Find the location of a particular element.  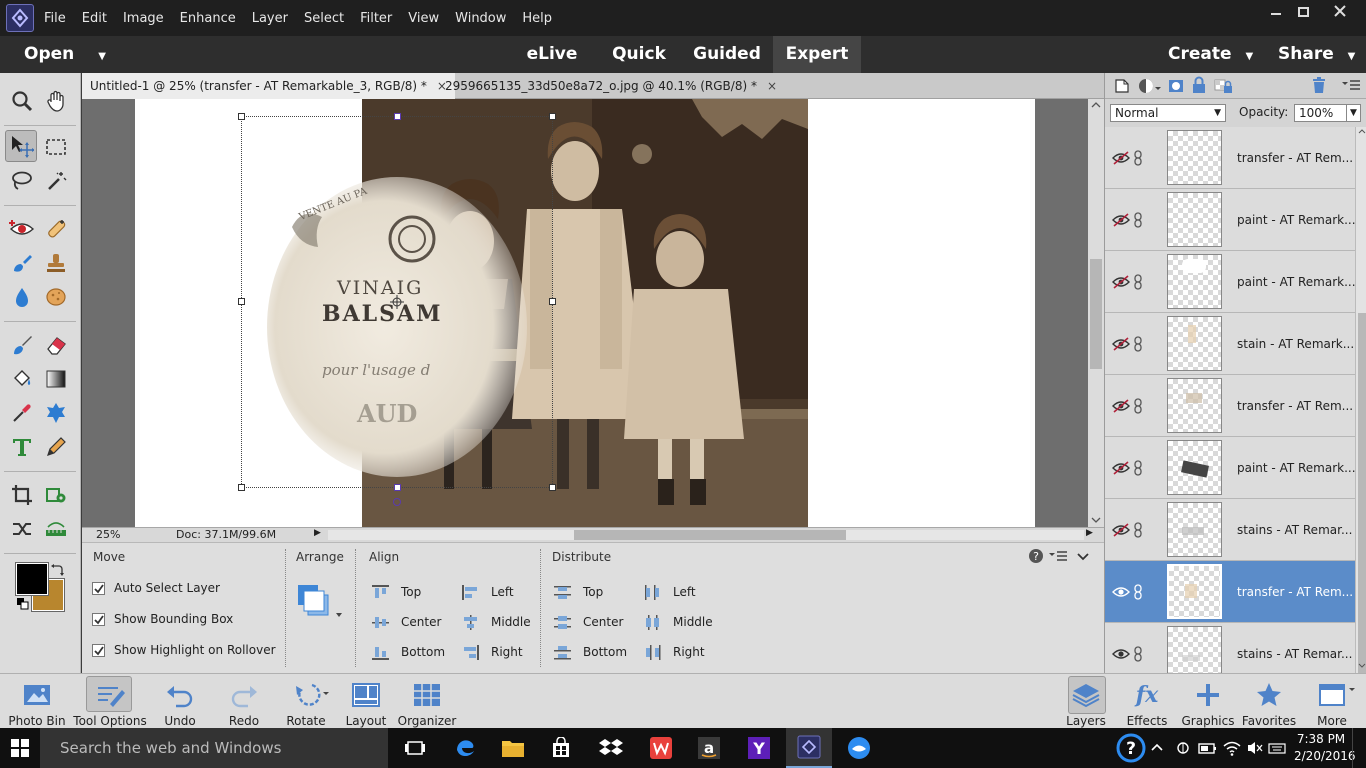

wps-office-icon is located at coordinates (661, 748).